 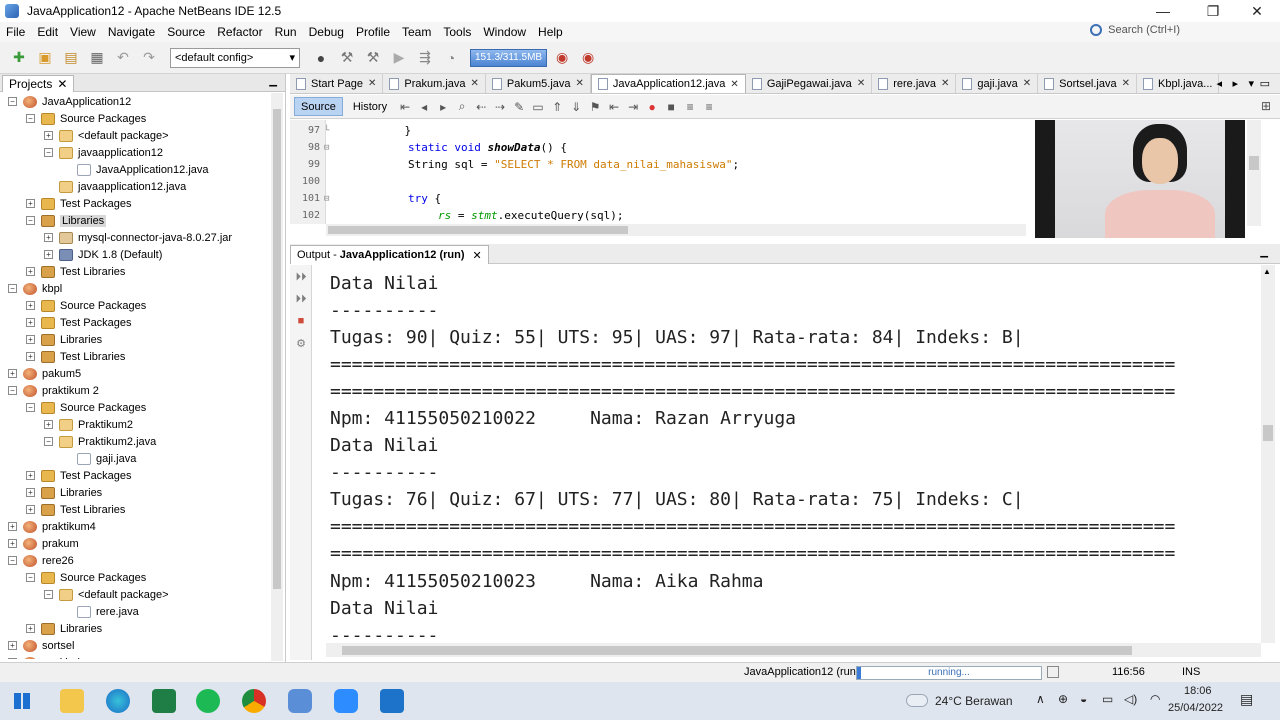 I want to click on target-icon: ●, so click(x=321, y=58).